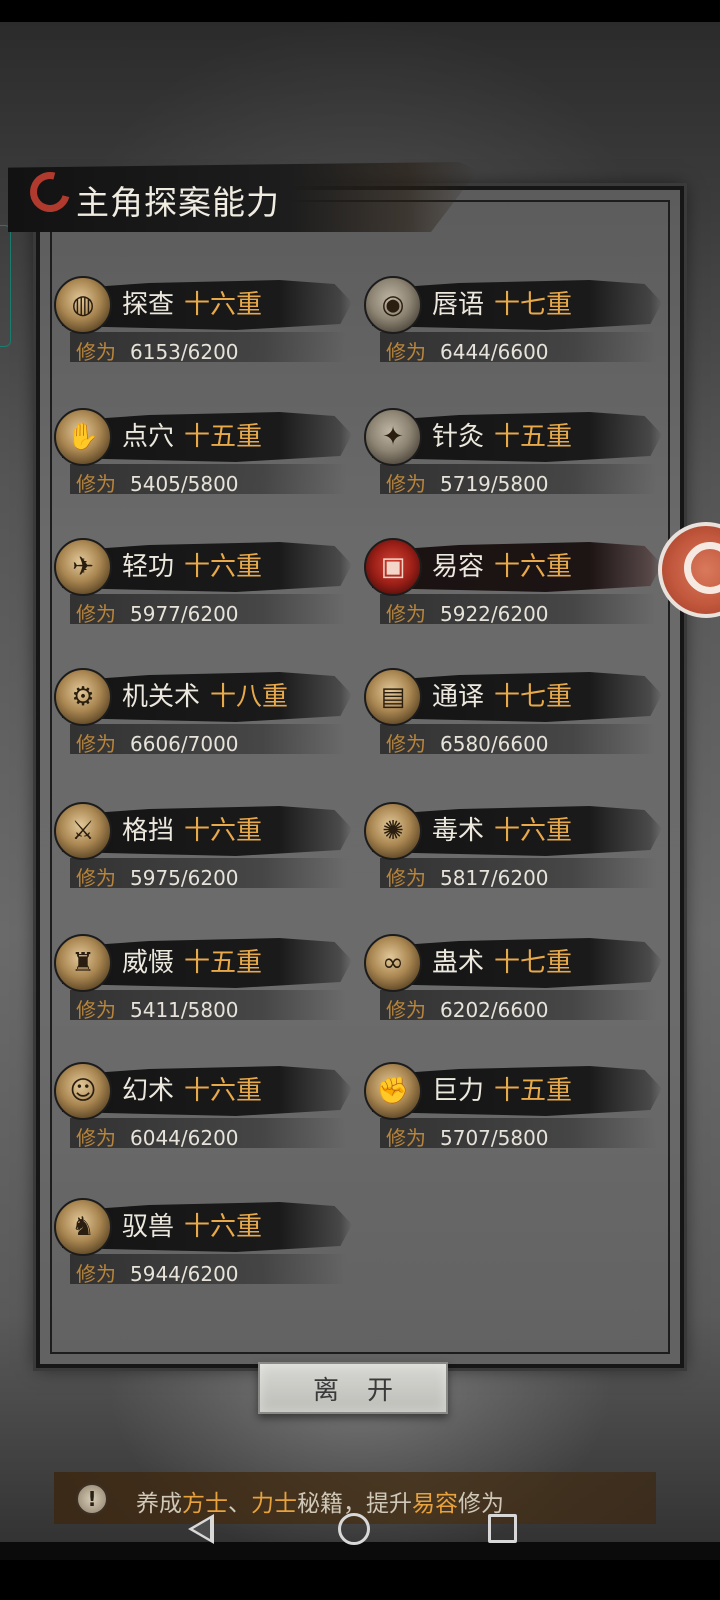  What do you see at coordinates (458, 437) in the screenshot?
I see `skill-name: 针灸` at bounding box center [458, 437].